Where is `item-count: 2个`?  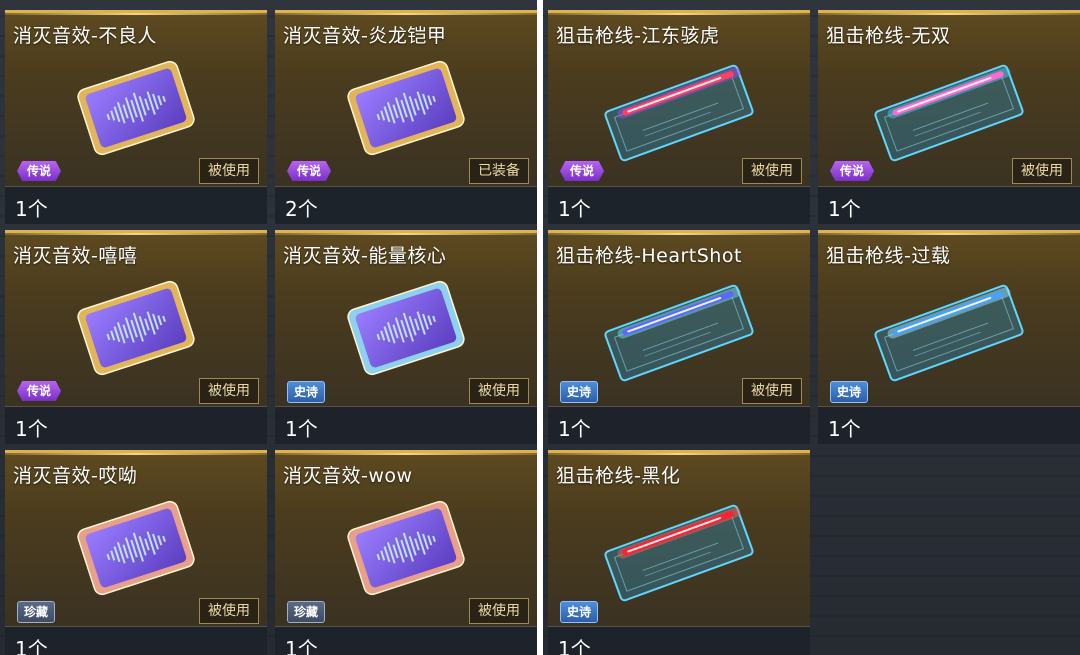 item-count: 2个 is located at coordinates (301, 209).